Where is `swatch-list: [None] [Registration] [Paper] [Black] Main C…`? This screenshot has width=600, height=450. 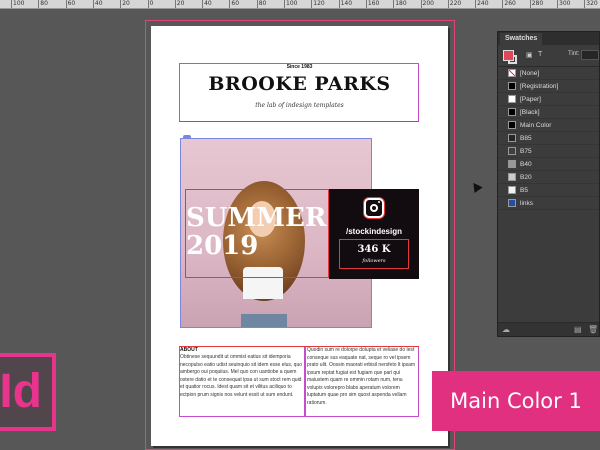
swatch-list: [None] [Registration] [Paper] [Black] Main C… is located at coordinates (548, 138).